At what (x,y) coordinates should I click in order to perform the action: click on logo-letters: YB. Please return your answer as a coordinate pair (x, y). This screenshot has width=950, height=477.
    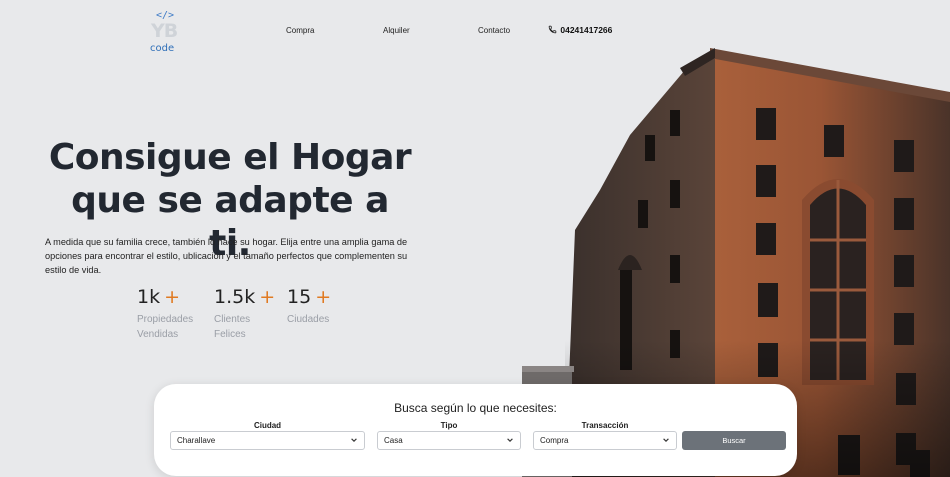
    Looking at the image, I should click on (164, 31).